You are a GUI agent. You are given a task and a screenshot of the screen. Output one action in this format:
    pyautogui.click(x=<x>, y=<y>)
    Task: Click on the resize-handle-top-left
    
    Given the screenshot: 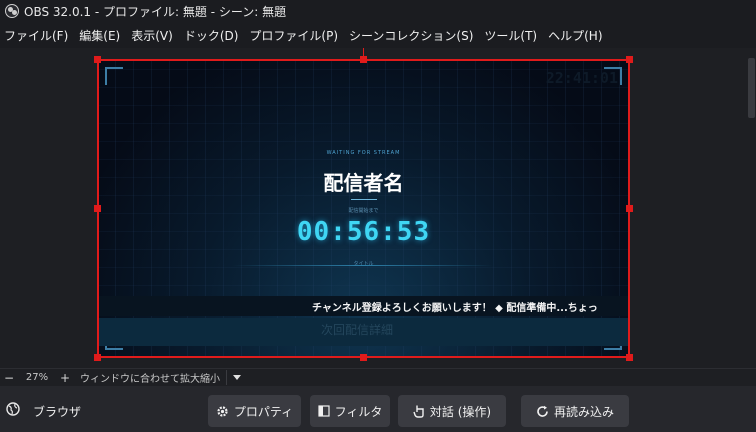 What is the action you would take?
    pyautogui.click(x=97, y=59)
    